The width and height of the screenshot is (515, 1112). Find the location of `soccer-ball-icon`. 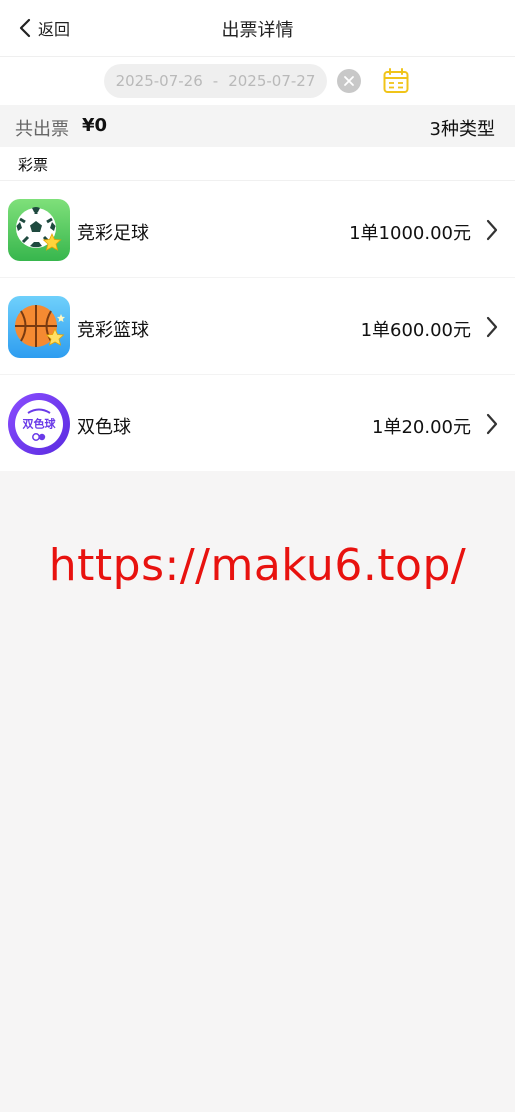

soccer-ball-icon is located at coordinates (39, 230).